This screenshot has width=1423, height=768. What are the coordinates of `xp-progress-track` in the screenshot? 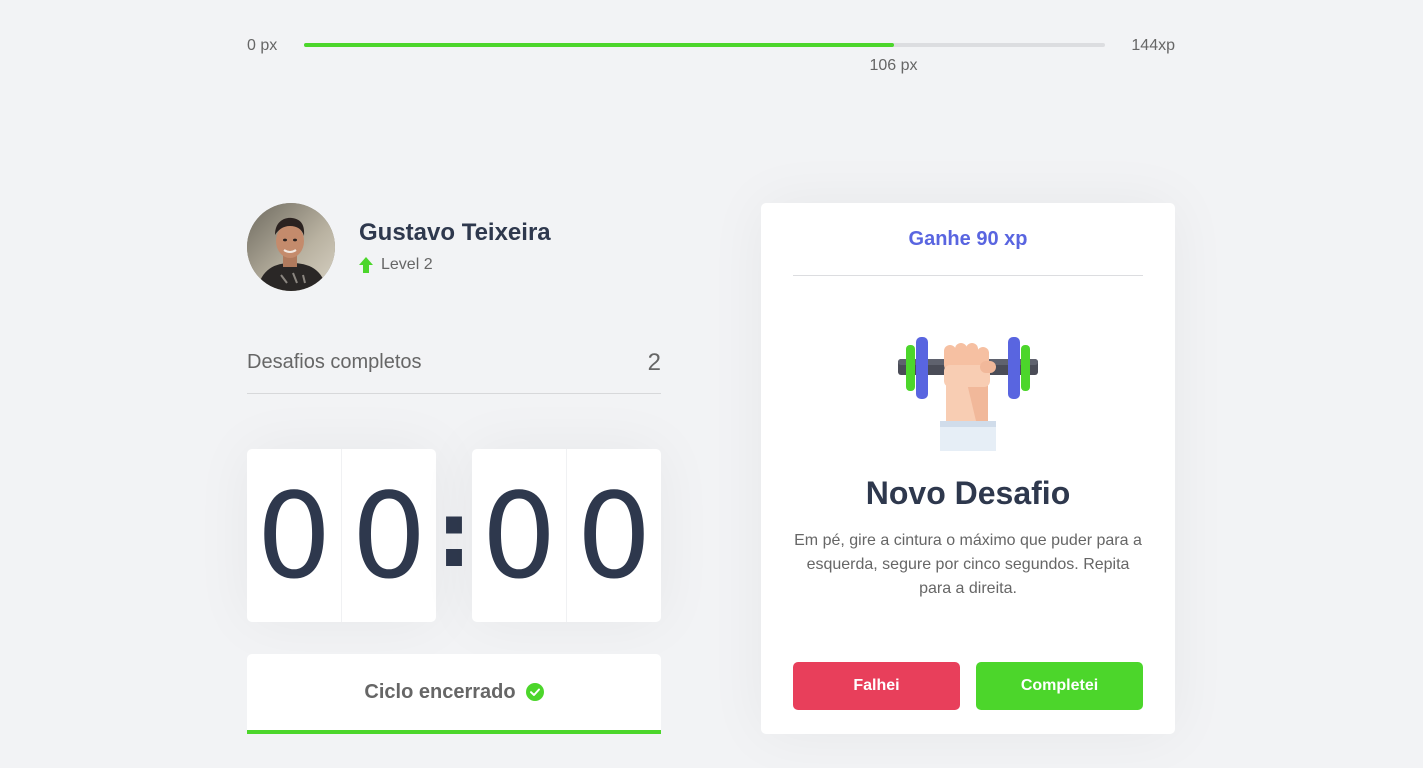 It's located at (704, 45).